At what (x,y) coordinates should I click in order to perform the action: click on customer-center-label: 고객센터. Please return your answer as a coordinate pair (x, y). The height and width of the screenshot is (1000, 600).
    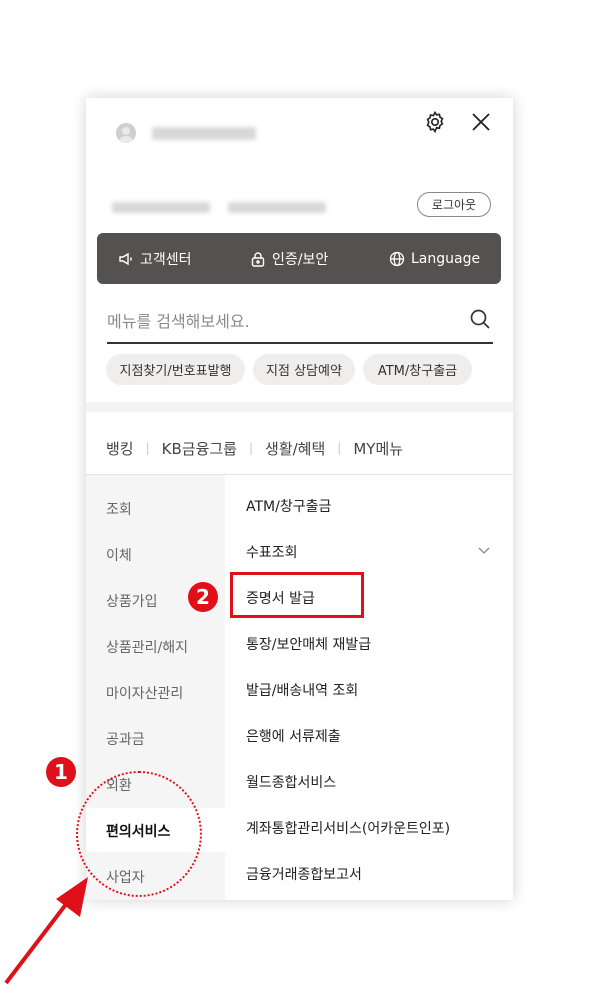
    Looking at the image, I should click on (166, 259).